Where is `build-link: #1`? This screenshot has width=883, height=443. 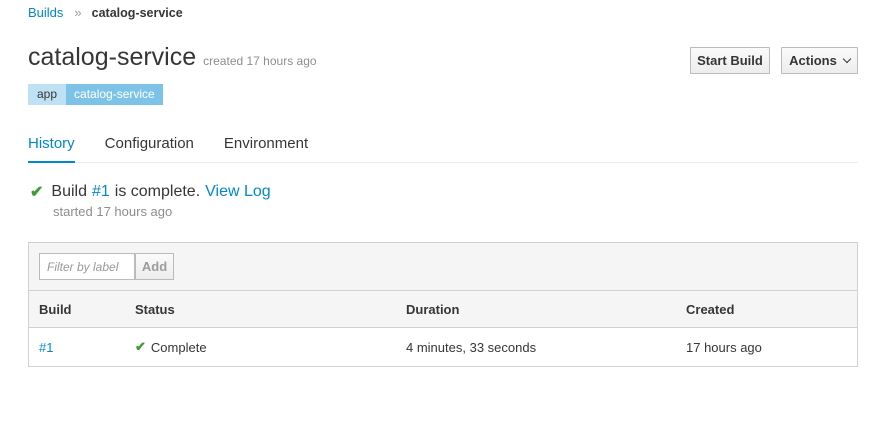 build-link: #1 is located at coordinates (46, 347).